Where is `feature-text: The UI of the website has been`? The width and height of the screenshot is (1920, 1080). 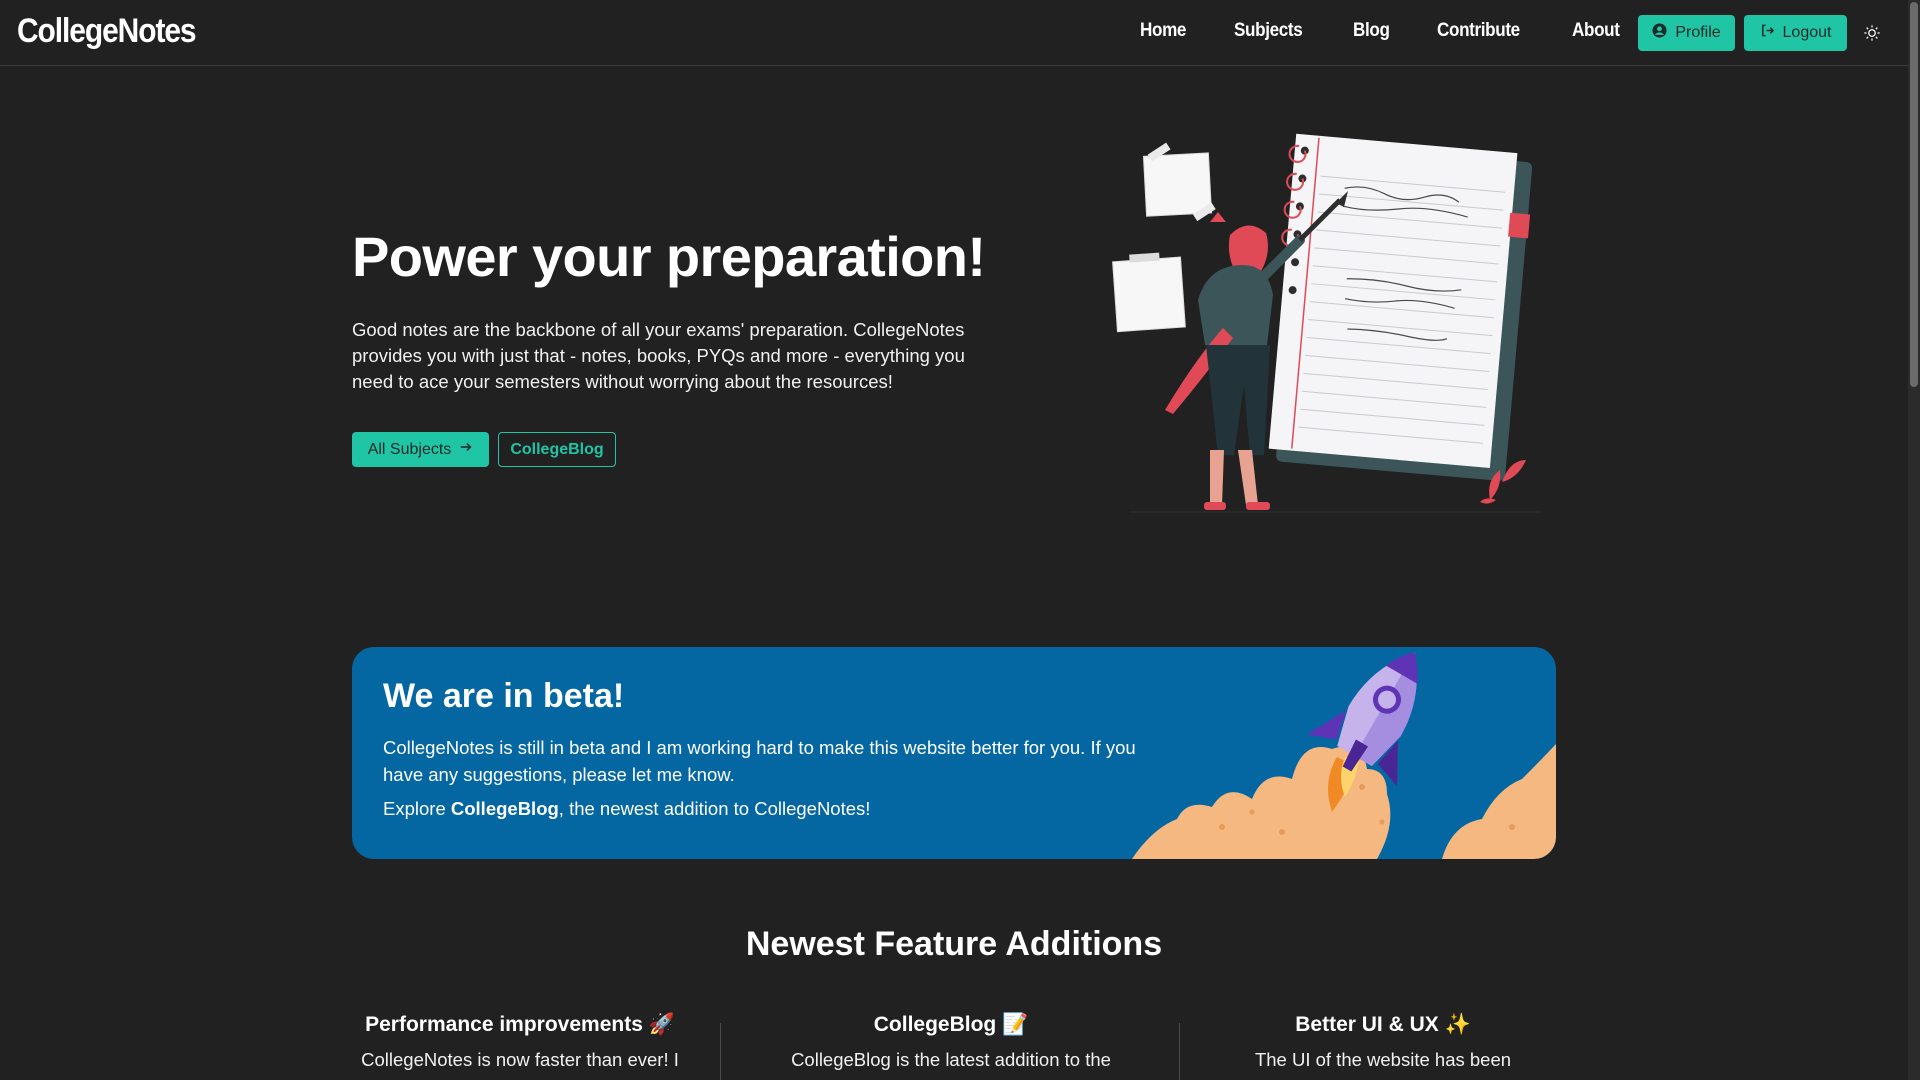
feature-text: The UI of the website has been is located at coordinates (1383, 1059).